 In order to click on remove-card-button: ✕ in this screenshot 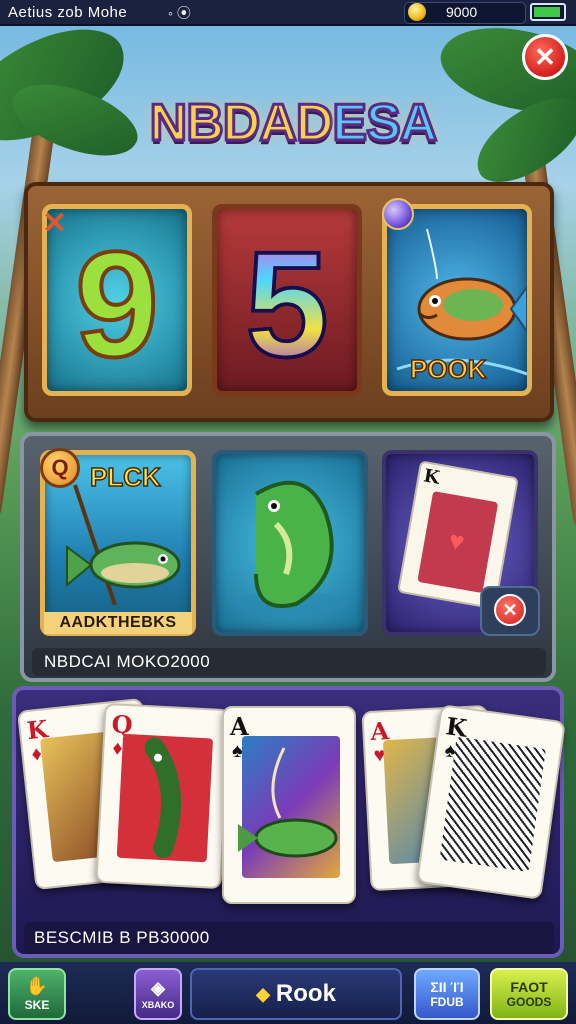, I will do `click(510, 610)`.